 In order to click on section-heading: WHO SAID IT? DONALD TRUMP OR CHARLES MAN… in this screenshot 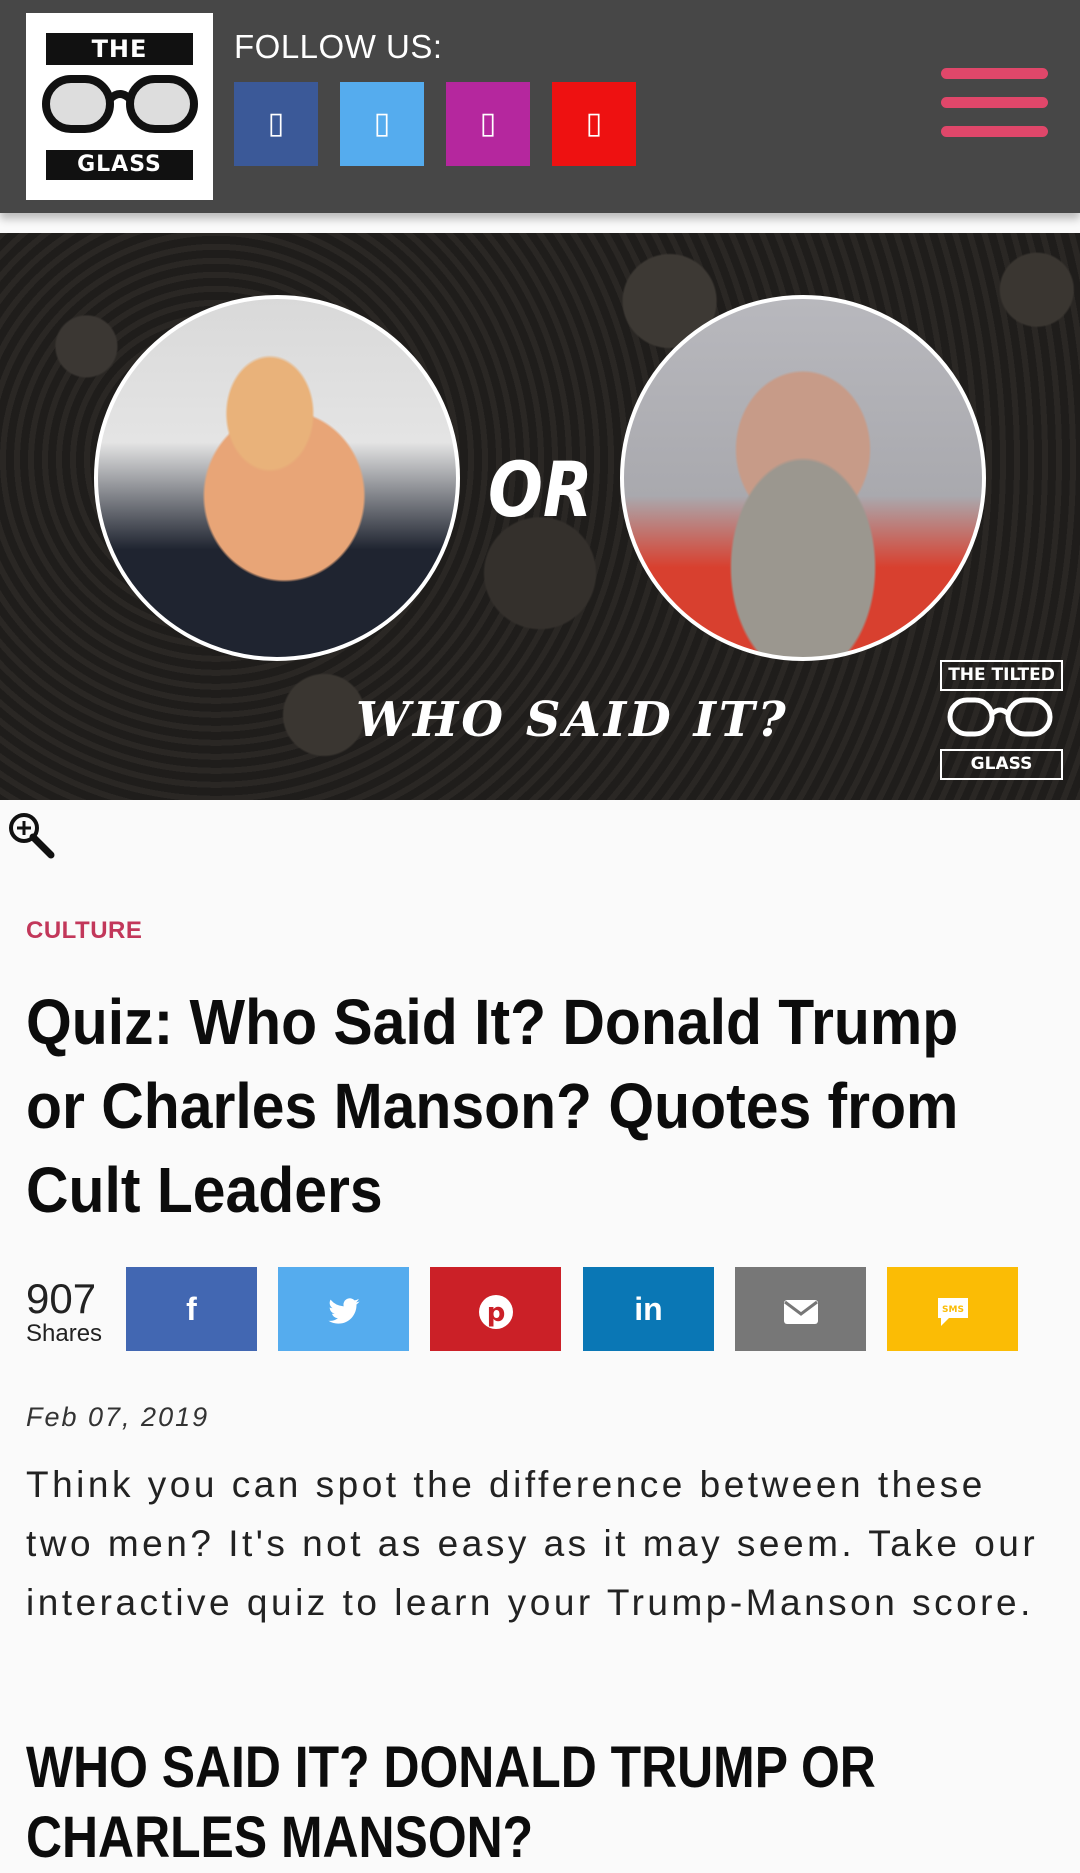, I will do `click(451, 1802)`.